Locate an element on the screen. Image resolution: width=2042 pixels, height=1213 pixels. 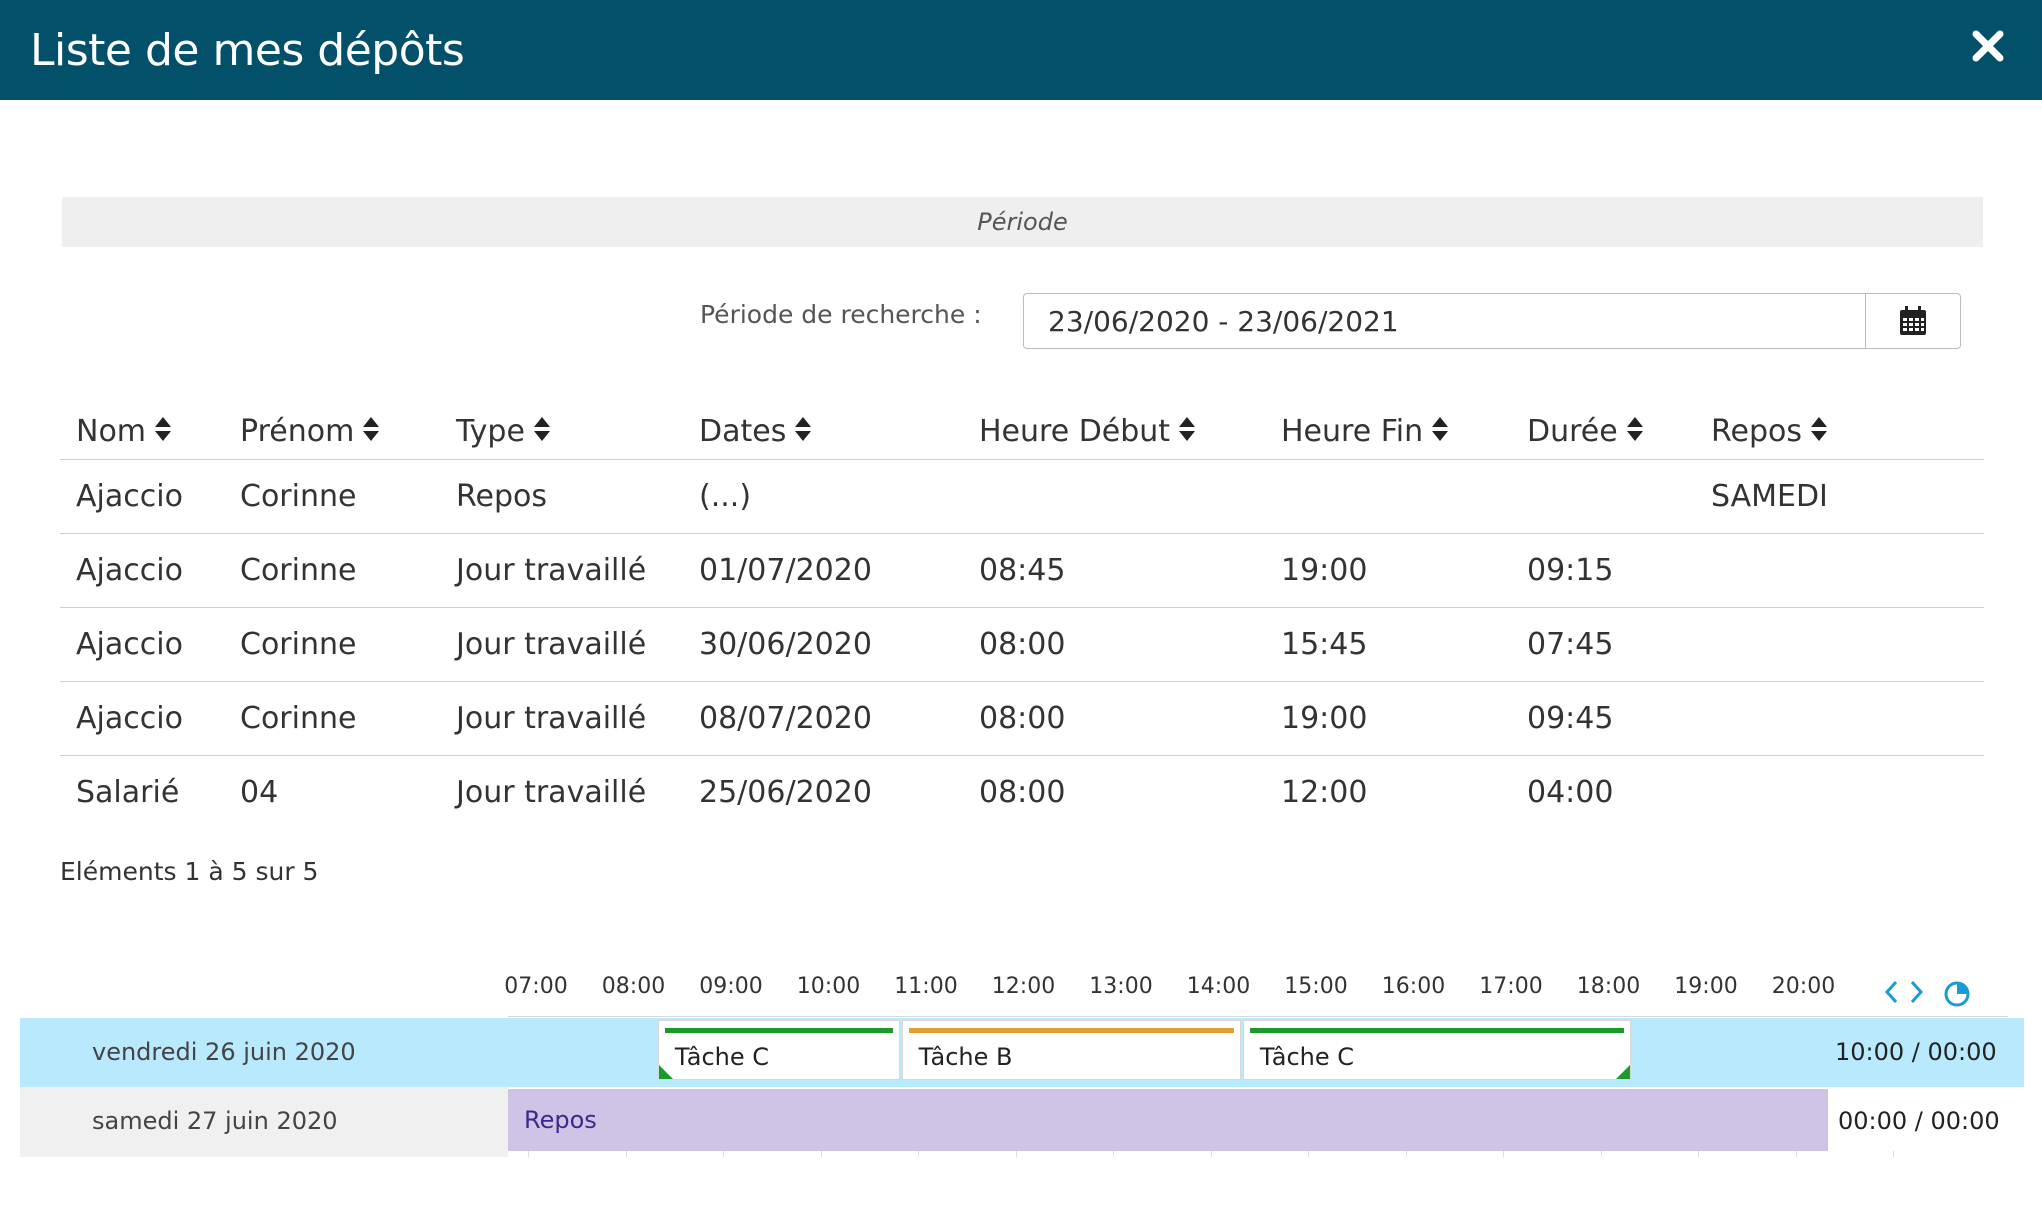
table-cell: 08/07/2020 is located at coordinates (823, 718).